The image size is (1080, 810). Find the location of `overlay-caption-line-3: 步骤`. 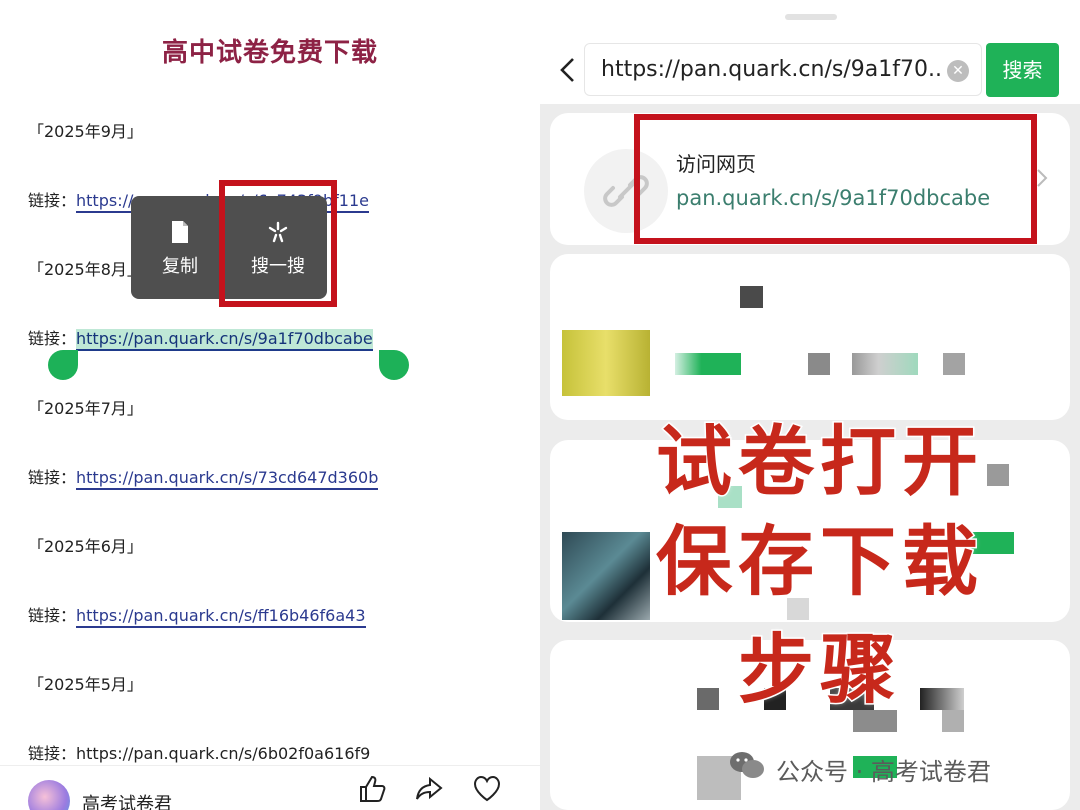

overlay-caption-line-3: 步骤 is located at coordinates (819, 670).